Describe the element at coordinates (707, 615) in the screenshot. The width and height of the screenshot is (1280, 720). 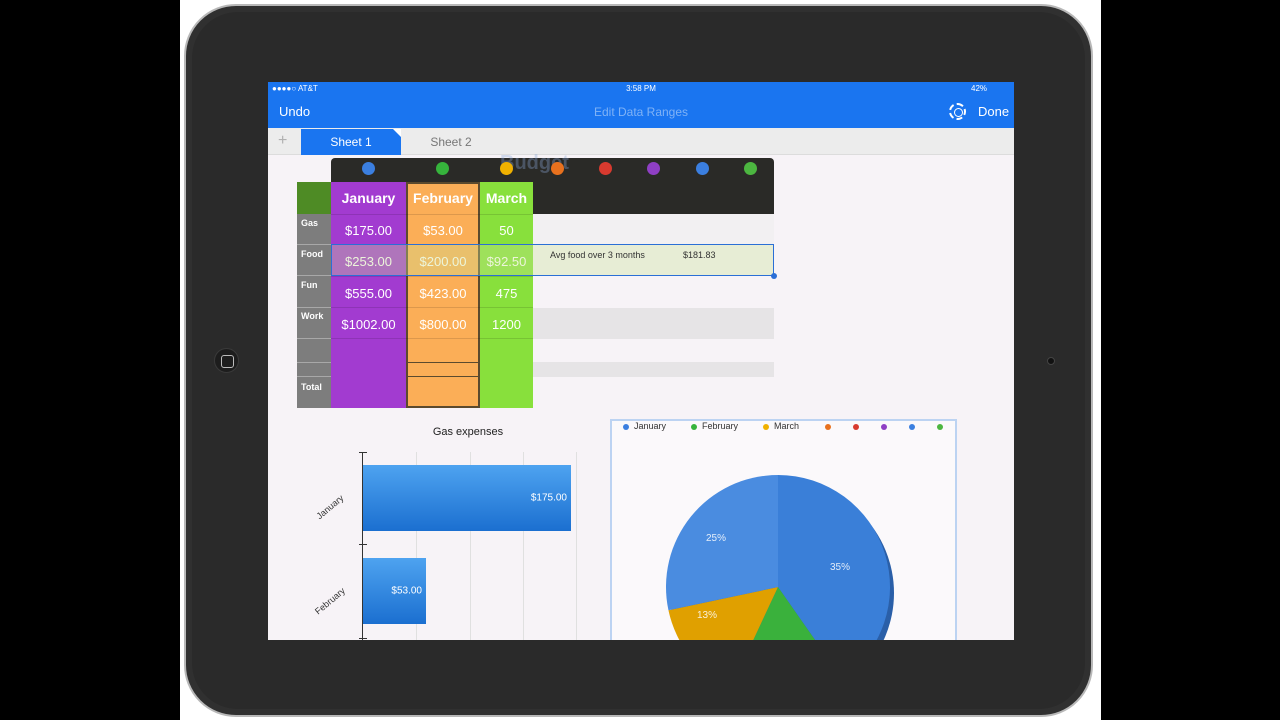
I see `pie-label-13: 13%` at that location.